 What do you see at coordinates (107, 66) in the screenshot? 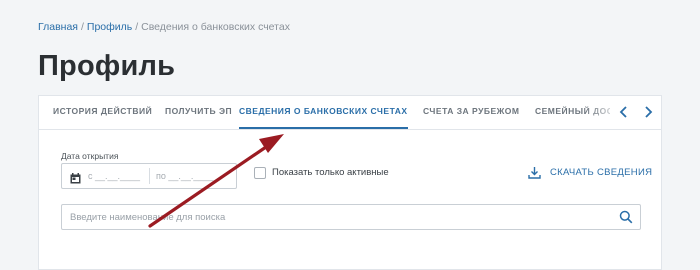
I see `page-title: Профиль` at bounding box center [107, 66].